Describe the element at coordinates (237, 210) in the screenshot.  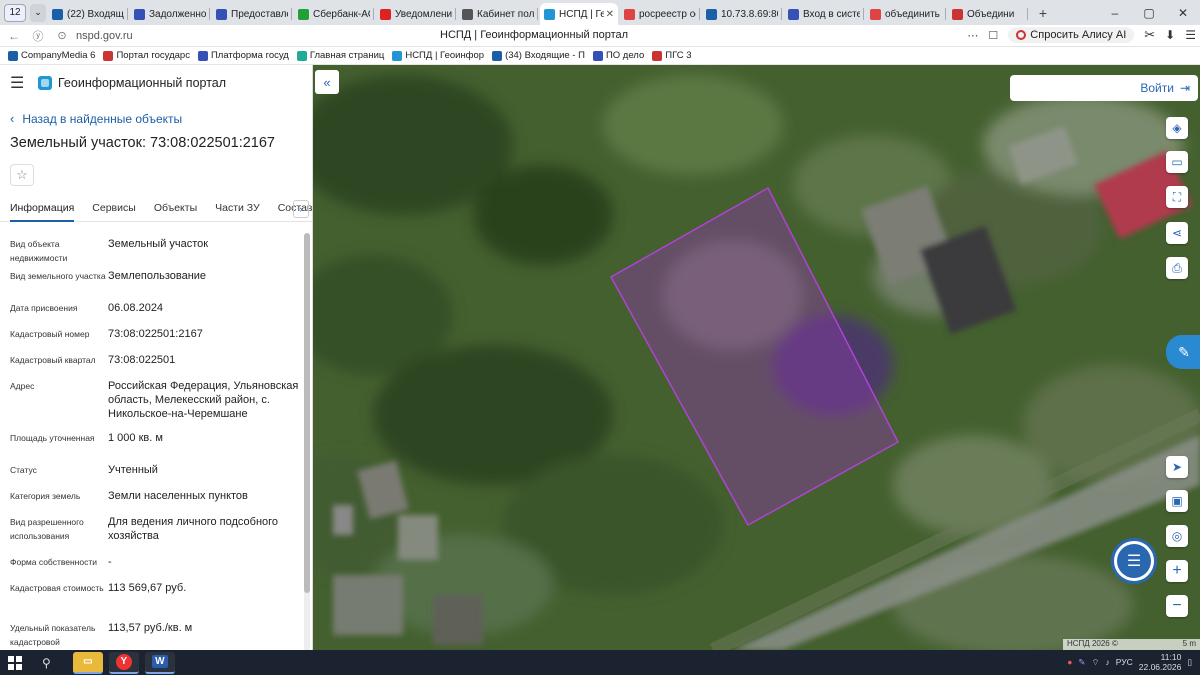
I see `info-tab: Части ЗУ` at that location.